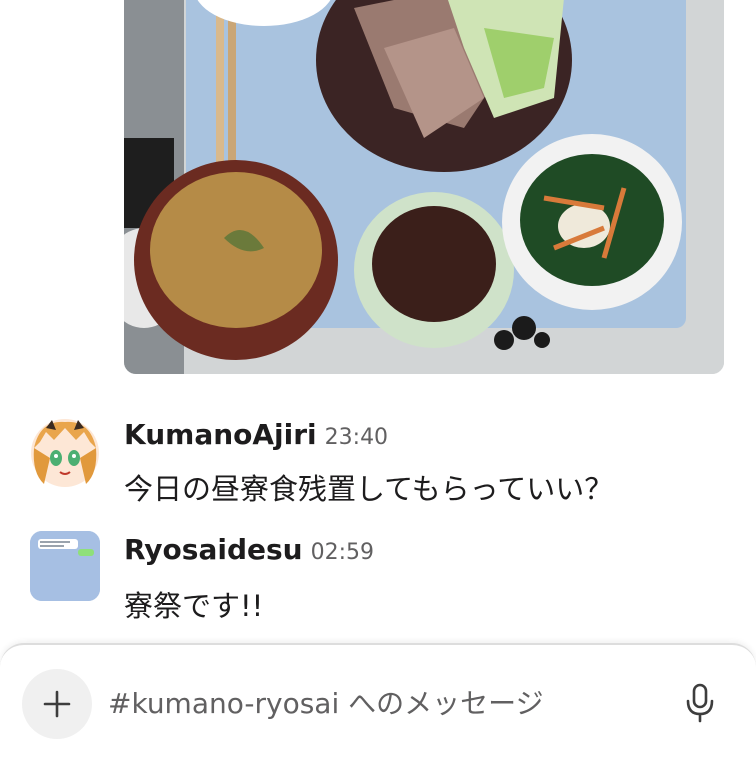  What do you see at coordinates (369, 489) in the screenshot?
I see `message-text: 今日の昼寮食残置してもらっていい？` at bounding box center [369, 489].